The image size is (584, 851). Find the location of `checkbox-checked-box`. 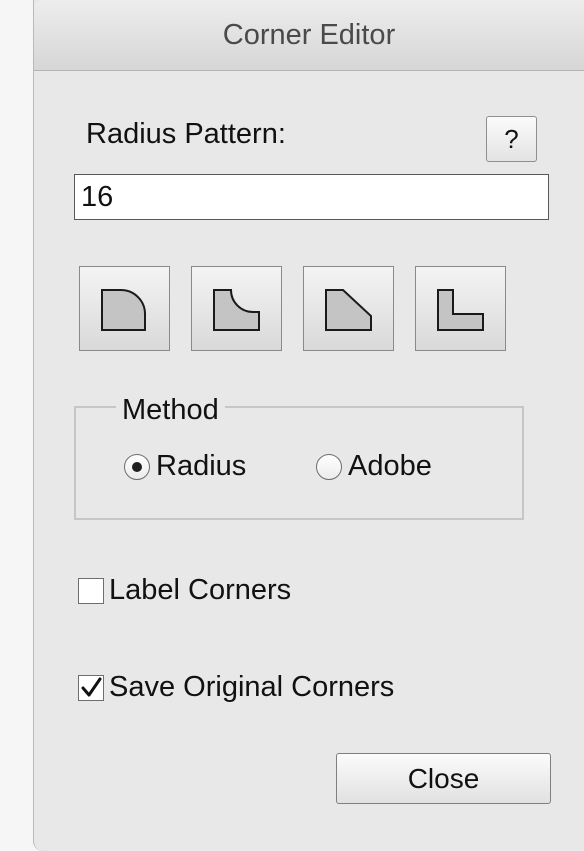

checkbox-checked-box is located at coordinates (91, 687).